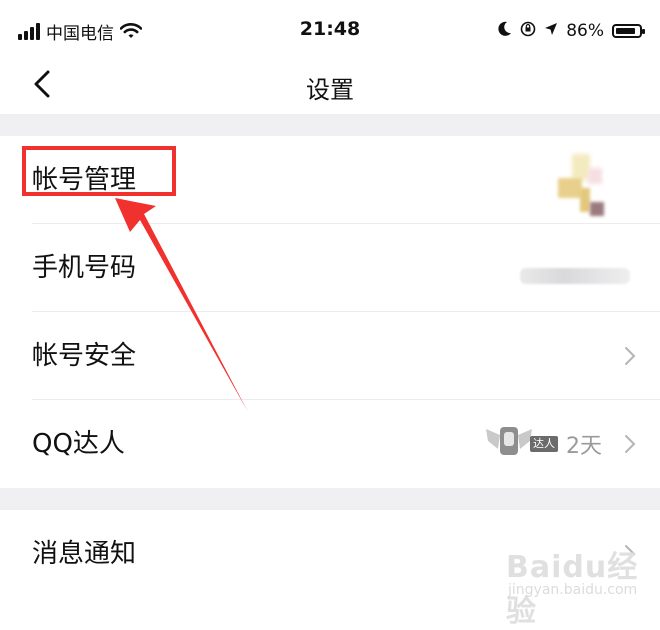 The height and width of the screenshot is (630, 660). What do you see at coordinates (584, 446) in the screenshot?
I see `qq-expert-days: 2天` at bounding box center [584, 446].